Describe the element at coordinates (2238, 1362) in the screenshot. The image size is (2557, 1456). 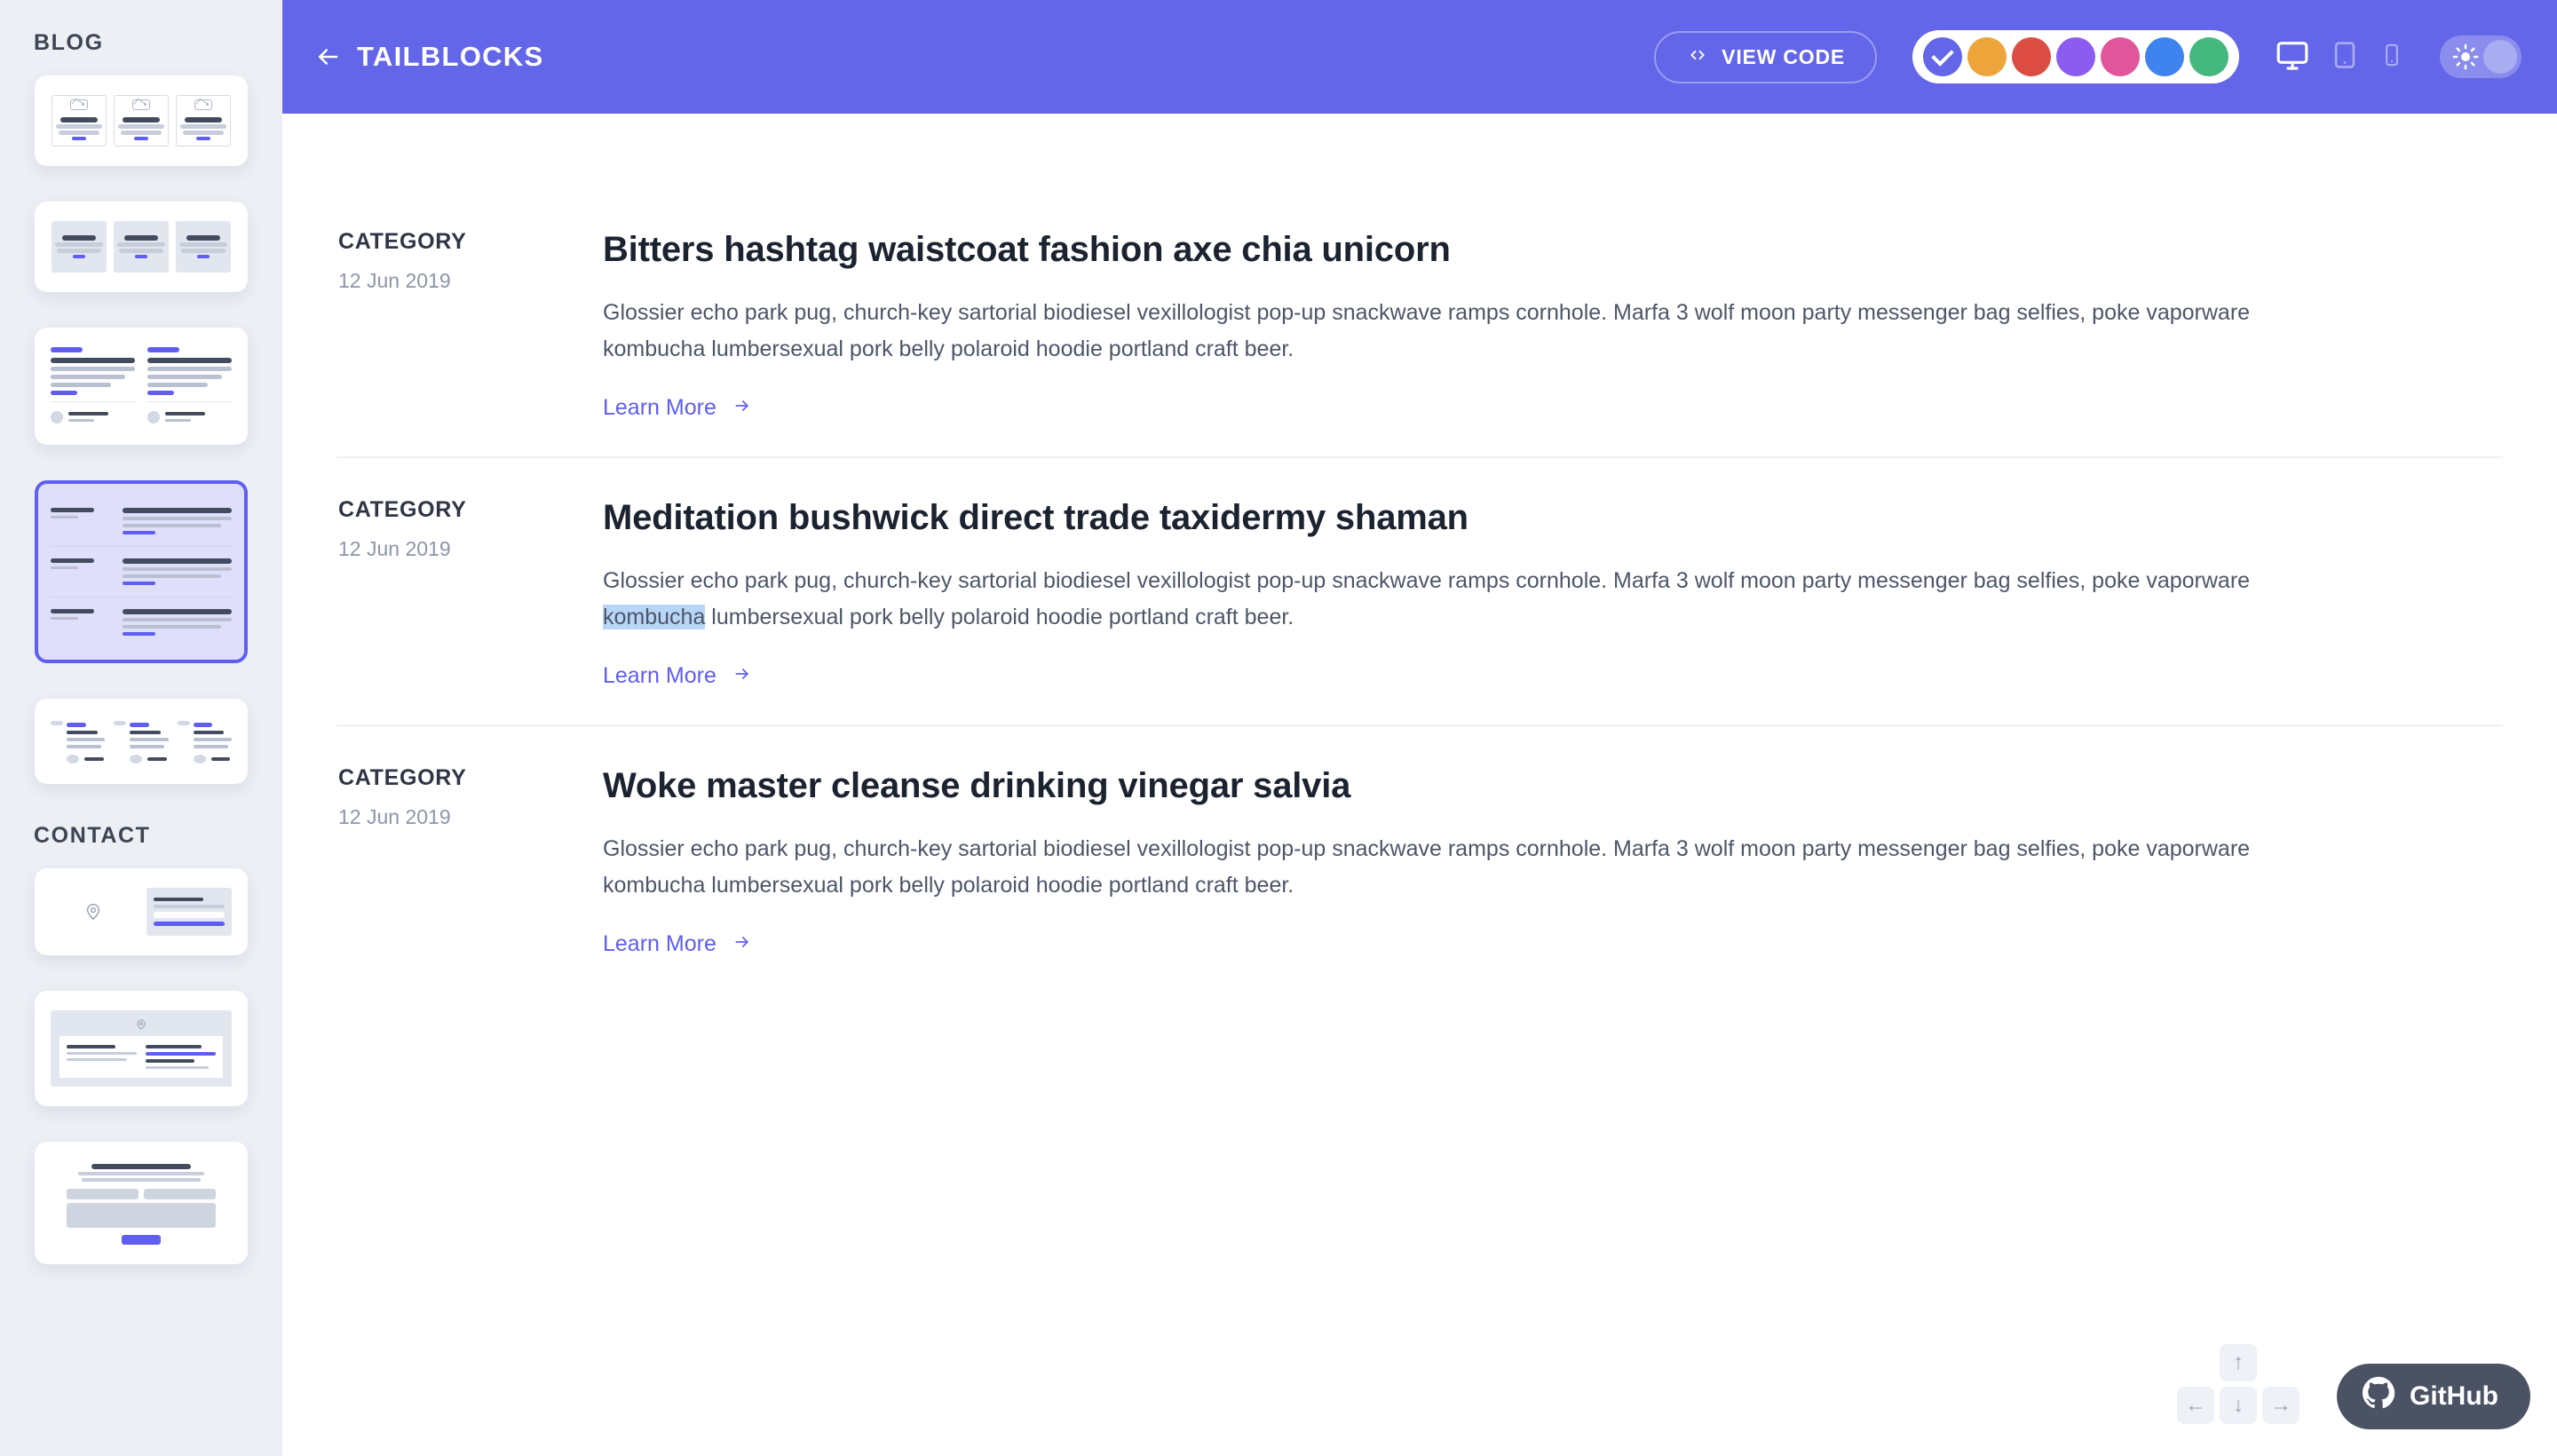
I see `arrow-up-key: ↑` at that location.